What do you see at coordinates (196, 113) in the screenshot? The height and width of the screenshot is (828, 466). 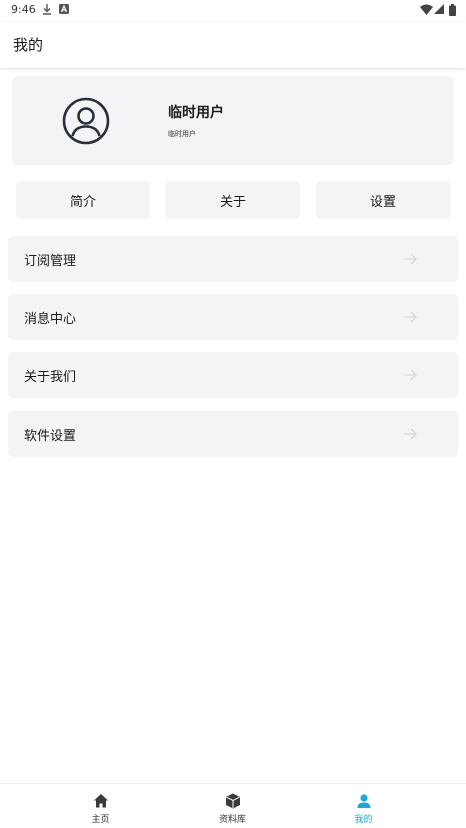 I see `user-name: 临时用户` at bounding box center [196, 113].